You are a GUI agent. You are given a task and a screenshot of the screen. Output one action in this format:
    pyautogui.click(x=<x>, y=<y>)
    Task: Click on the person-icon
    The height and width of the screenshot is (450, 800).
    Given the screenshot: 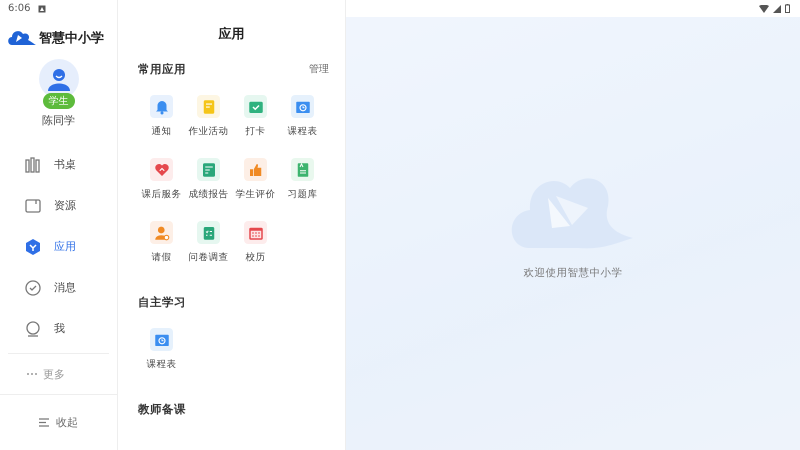 What is the action you would take?
    pyautogui.click(x=58, y=79)
    